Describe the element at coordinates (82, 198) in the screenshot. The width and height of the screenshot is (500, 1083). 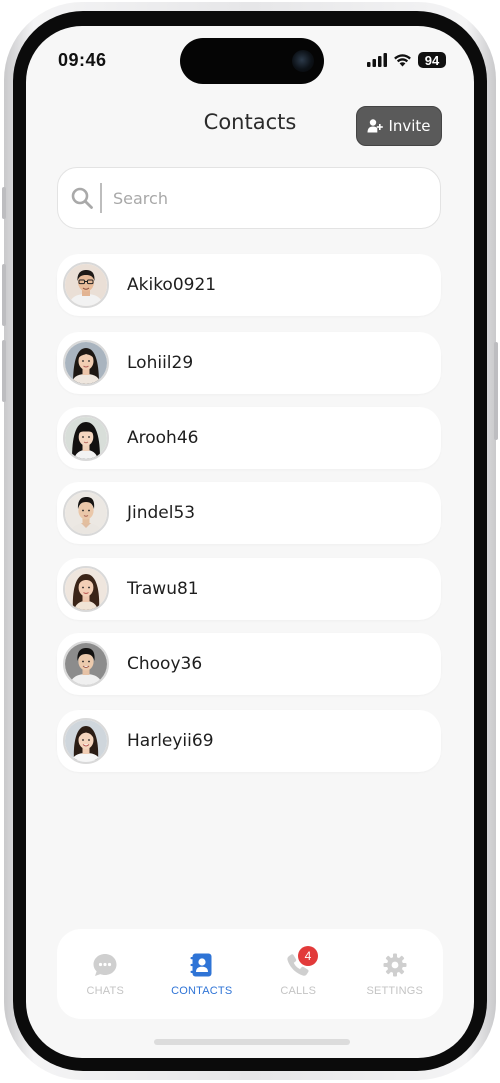
I see `search-icon` at that location.